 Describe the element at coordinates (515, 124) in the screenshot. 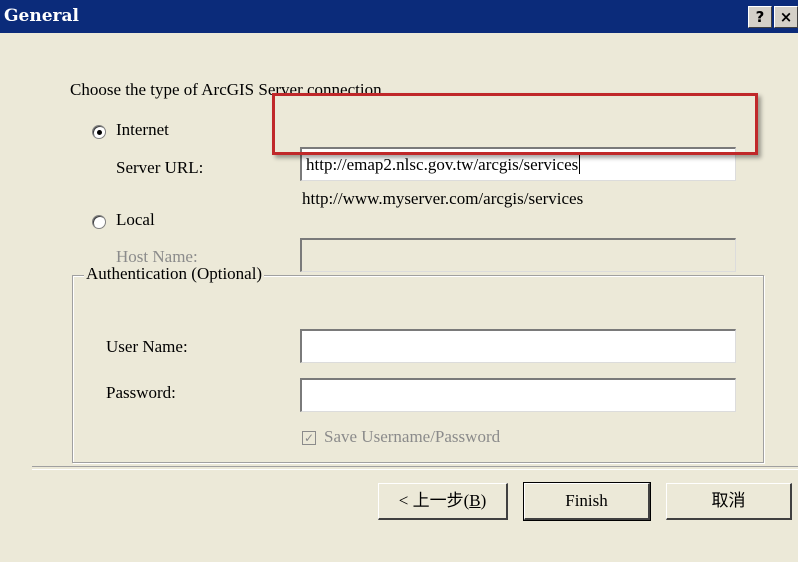

I see `highlight-annotation` at that location.